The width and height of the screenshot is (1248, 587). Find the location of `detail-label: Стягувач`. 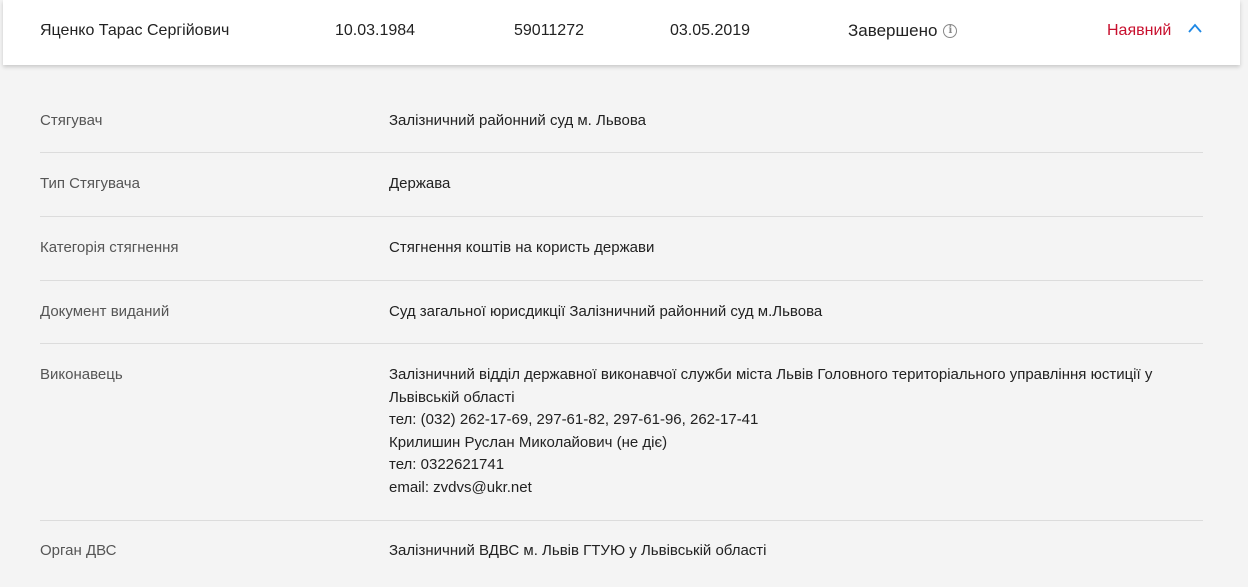

detail-label: Стягувач is located at coordinates (71, 120).